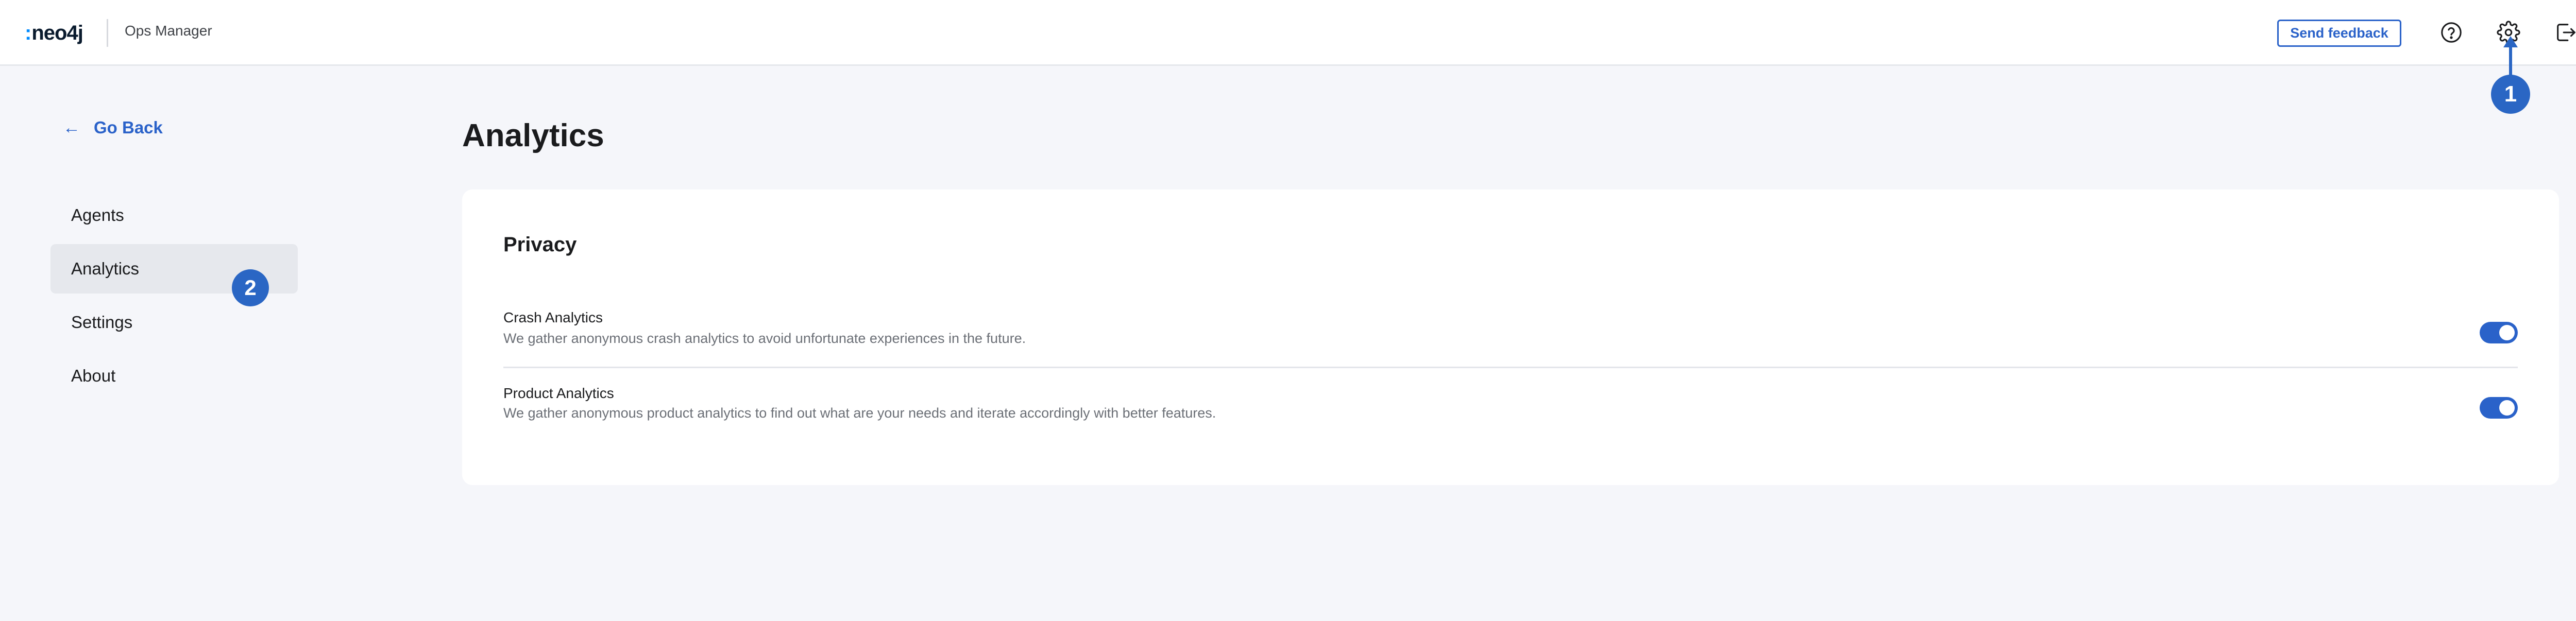 This screenshot has width=2576, height=621. What do you see at coordinates (1510, 367) in the screenshot?
I see `row-divider` at bounding box center [1510, 367].